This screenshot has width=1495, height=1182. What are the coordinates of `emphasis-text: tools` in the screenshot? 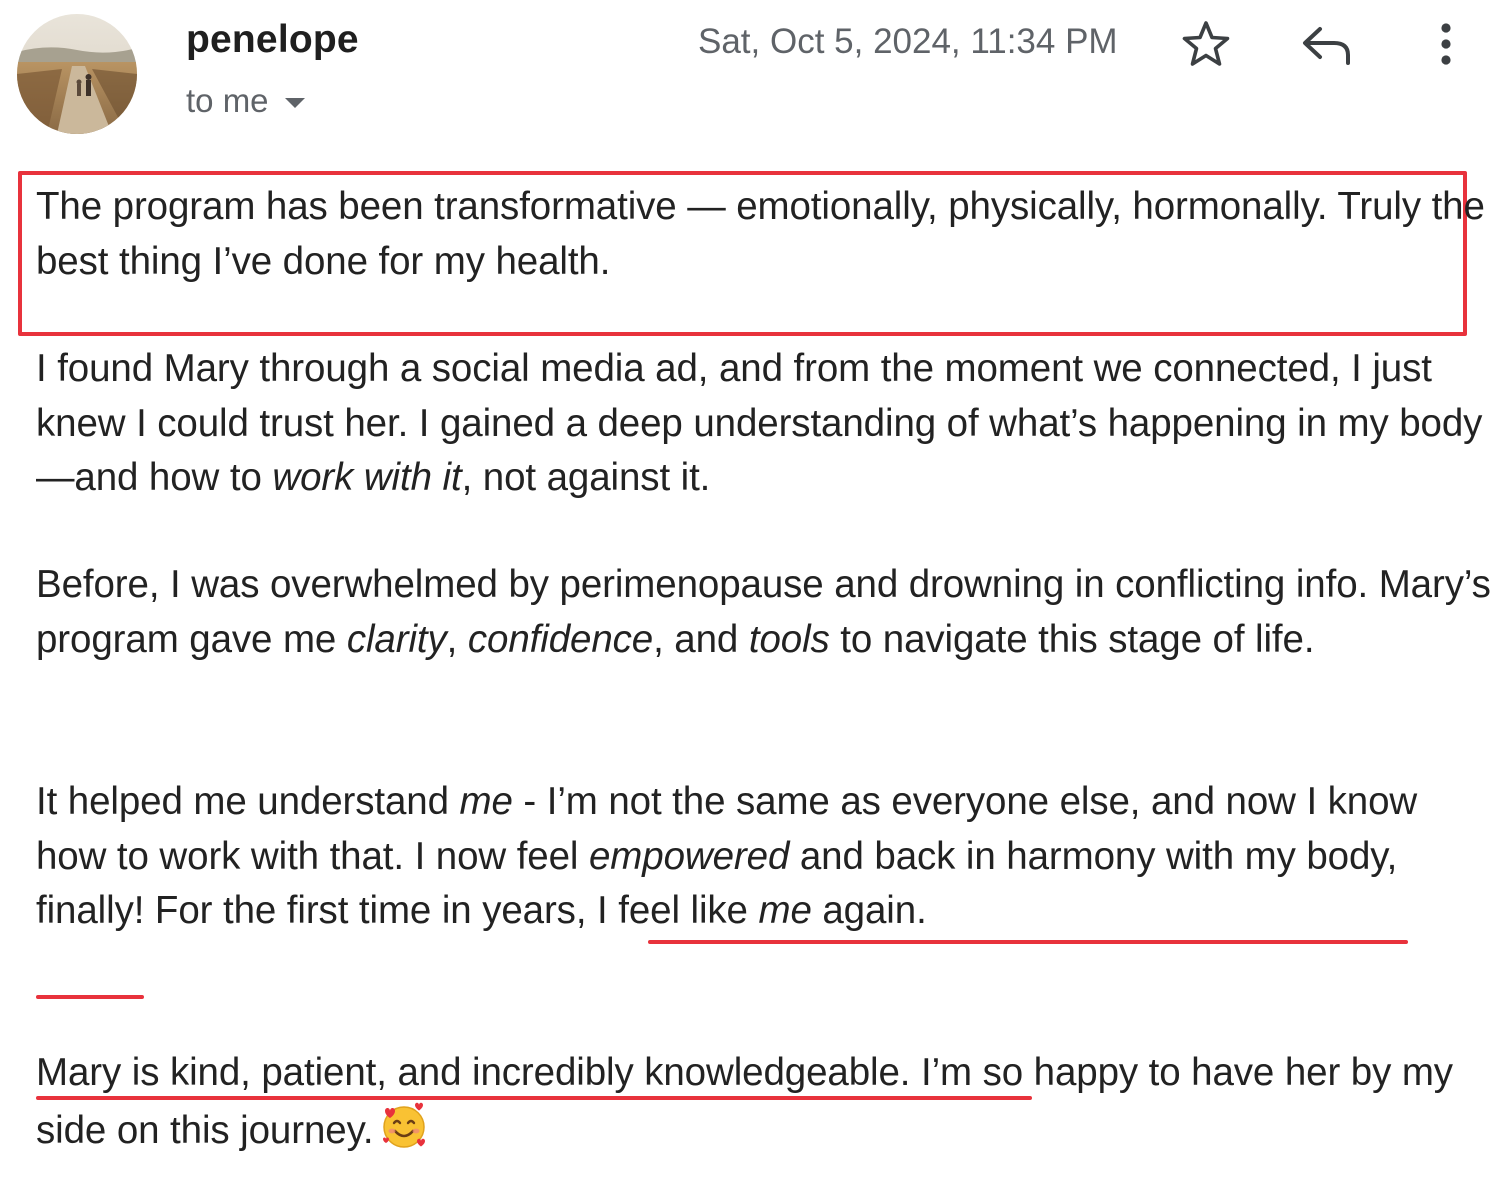 It's located at (789, 639).